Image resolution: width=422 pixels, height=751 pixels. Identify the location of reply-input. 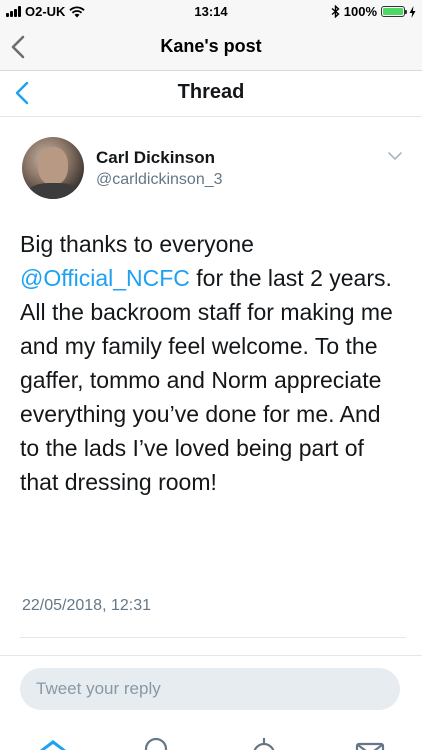
(210, 689).